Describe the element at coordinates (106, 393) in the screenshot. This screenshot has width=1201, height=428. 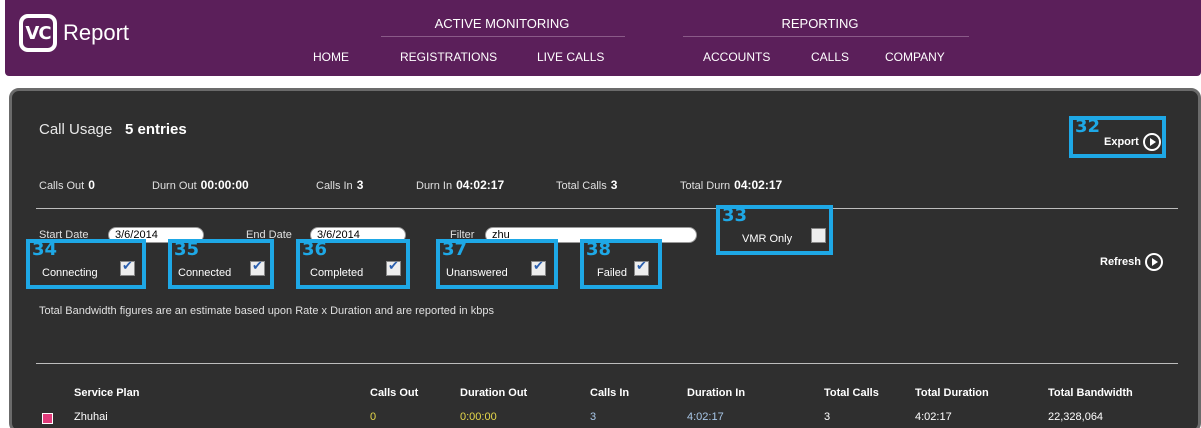
I see `column-header-service-plan: Service Plan` at that location.